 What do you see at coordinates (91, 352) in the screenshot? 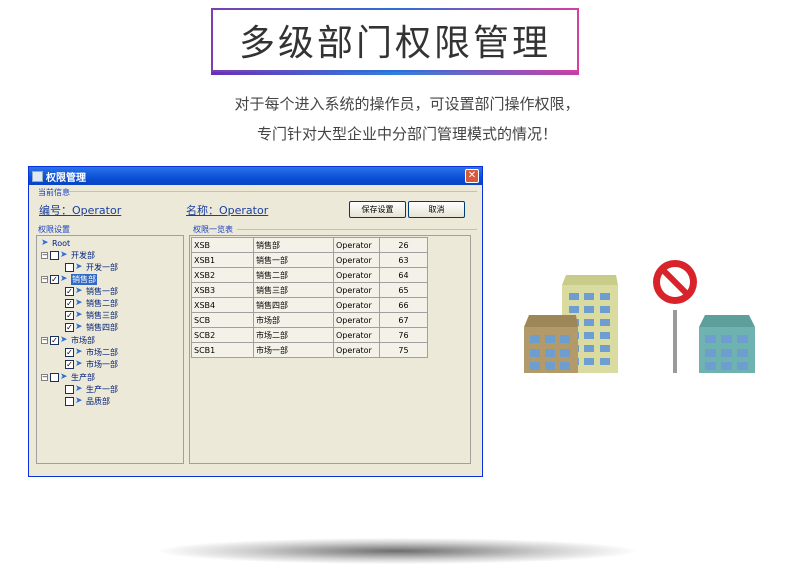
I see `tree-item-market-2: ✓ ➤ 市场二部` at bounding box center [91, 352].